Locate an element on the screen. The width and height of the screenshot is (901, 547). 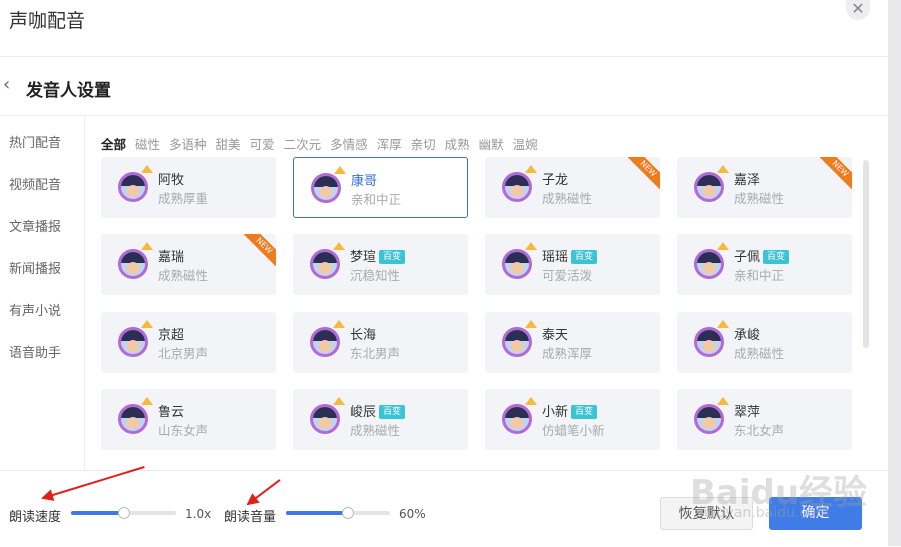
filter-tag: 亲切 is located at coordinates (423, 143).